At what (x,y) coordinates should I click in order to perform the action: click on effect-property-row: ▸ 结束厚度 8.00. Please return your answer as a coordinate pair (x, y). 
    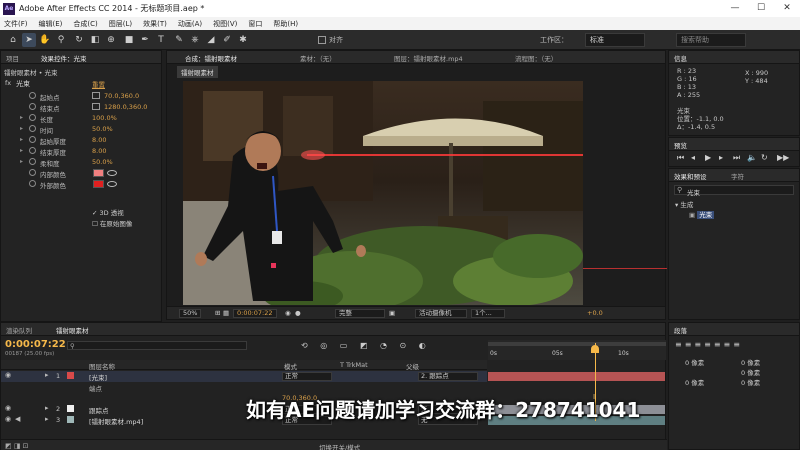
    Looking at the image, I should click on (81, 151).